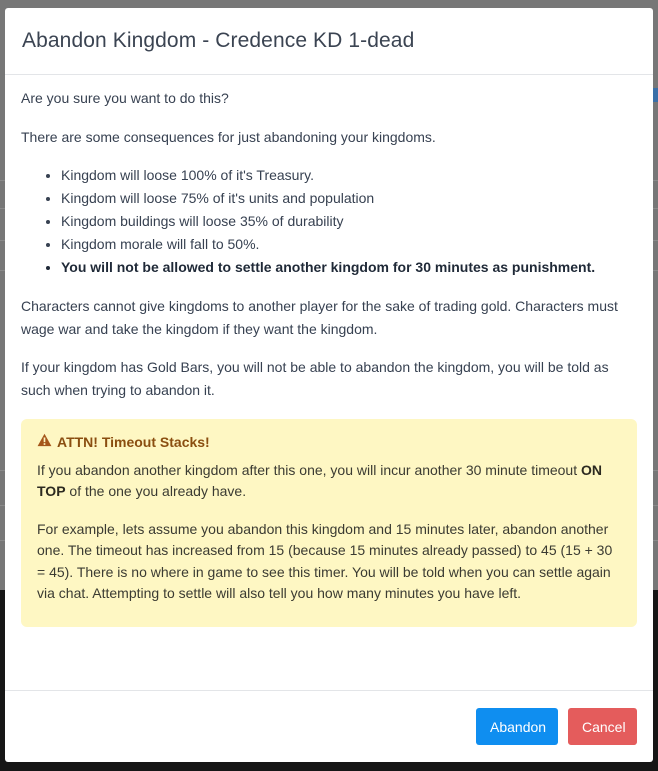  What do you see at coordinates (517, 726) in the screenshot?
I see `abandon-button: Abandon` at bounding box center [517, 726].